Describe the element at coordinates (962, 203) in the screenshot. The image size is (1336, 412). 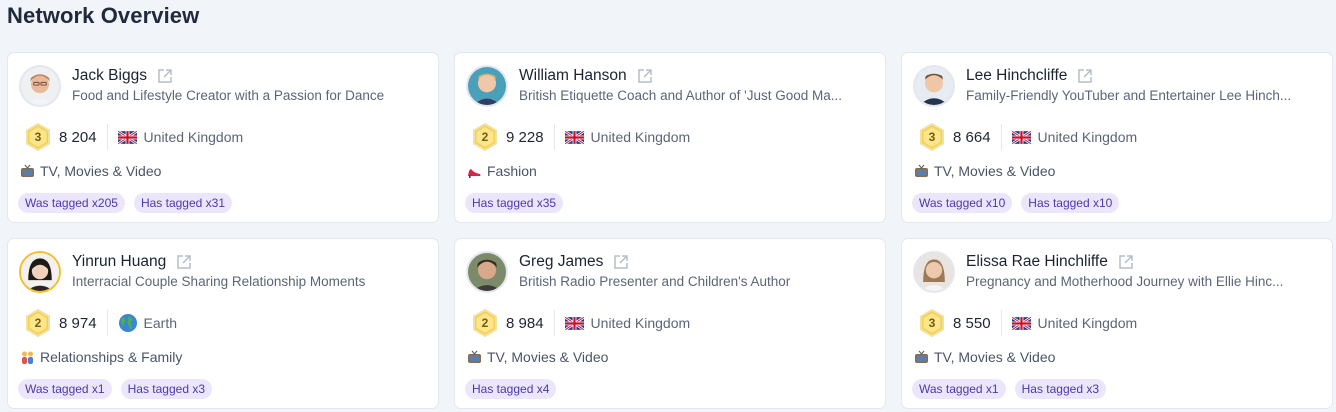
I see `tag-badge: Was tagged x10` at that location.